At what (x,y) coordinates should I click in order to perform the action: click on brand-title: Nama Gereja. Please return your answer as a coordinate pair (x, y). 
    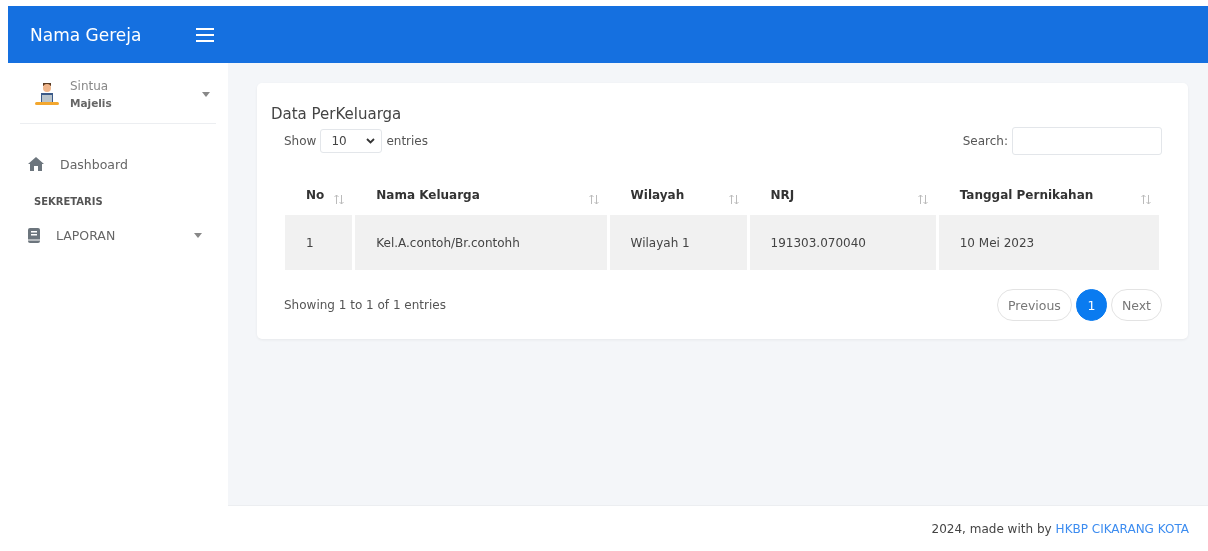
    Looking at the image, I should click on (86, 34).